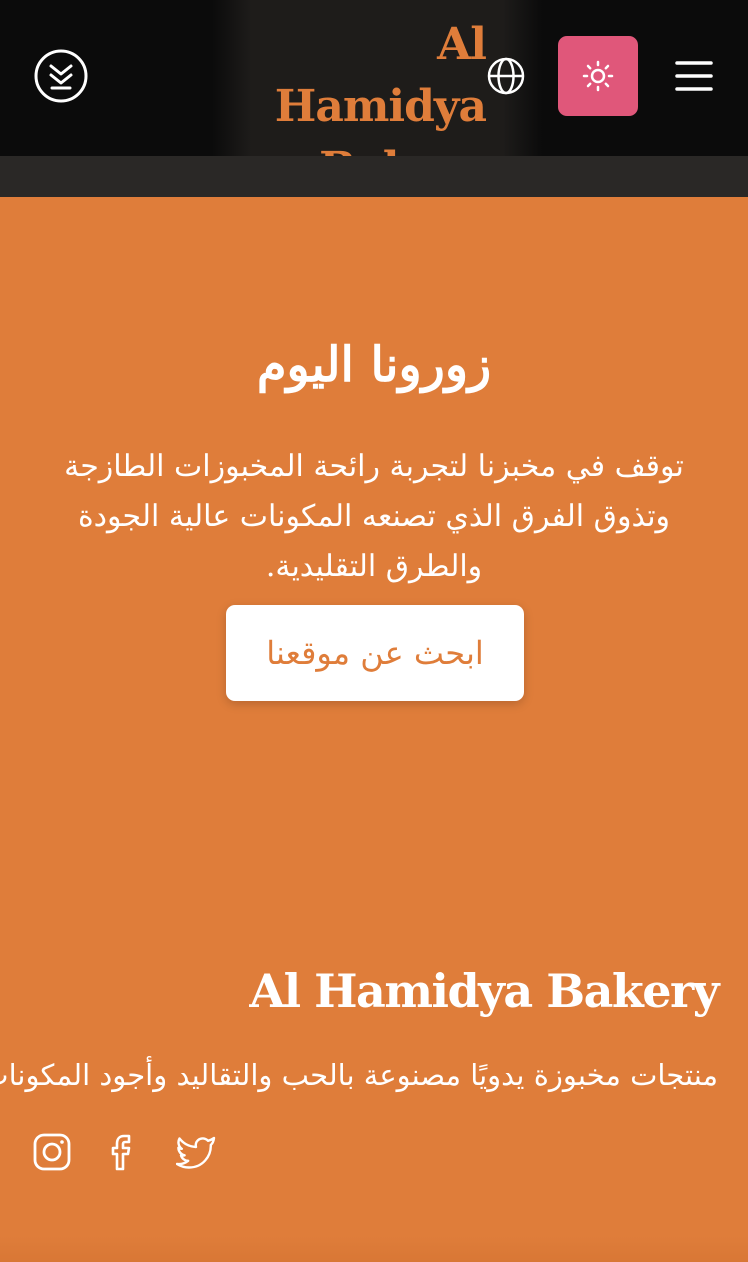 The image size is (748, 1262). What do you see at coordinates (61, 76) in the screenshot?
I see `chevrons-down-circle-icon` at bounding box center [61, 76].